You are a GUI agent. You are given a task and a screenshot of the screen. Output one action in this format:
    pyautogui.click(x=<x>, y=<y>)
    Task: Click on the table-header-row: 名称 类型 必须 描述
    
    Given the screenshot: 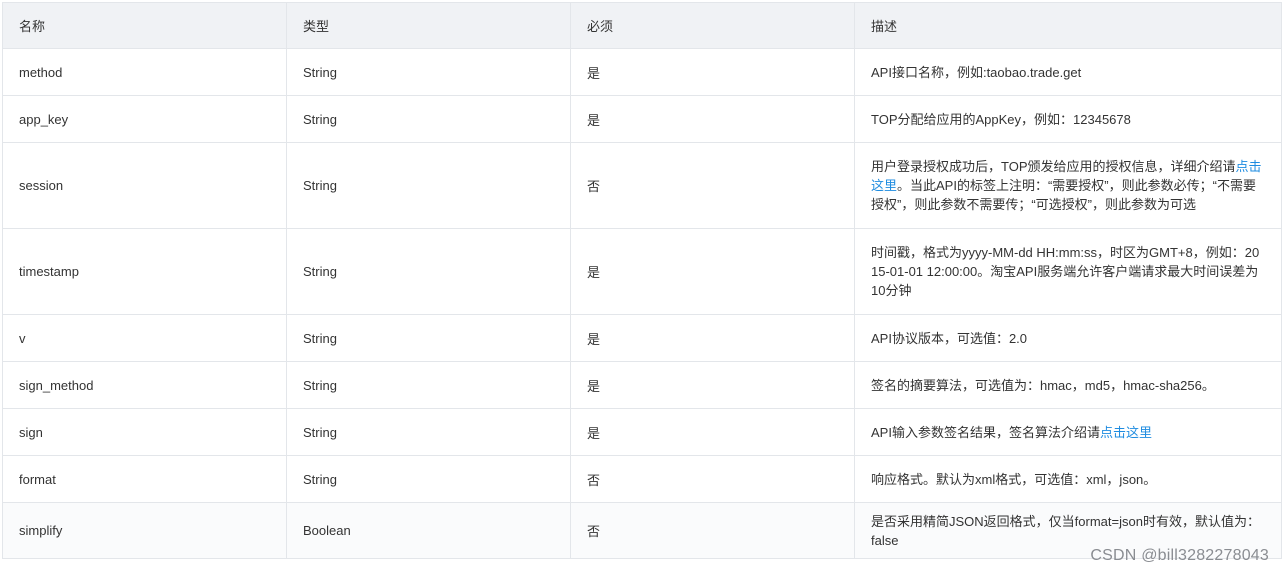 What is the action you would take?
    pyautogui.click(x=642, y=25)
    